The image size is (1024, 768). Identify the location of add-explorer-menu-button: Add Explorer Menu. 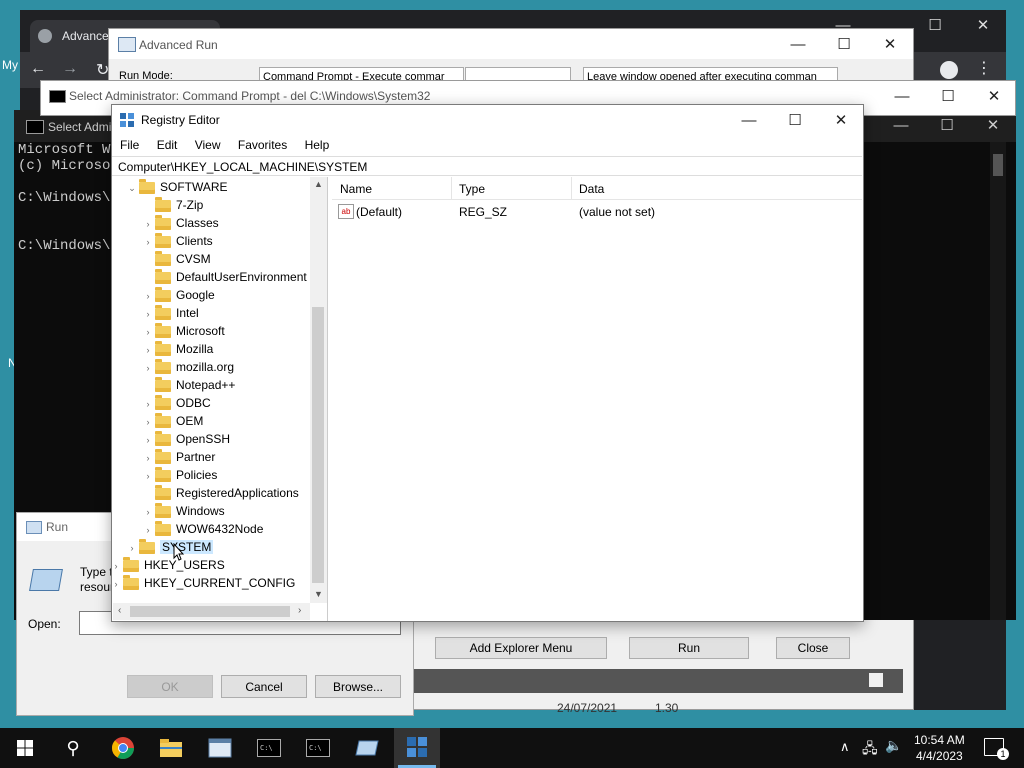
(521, 648).